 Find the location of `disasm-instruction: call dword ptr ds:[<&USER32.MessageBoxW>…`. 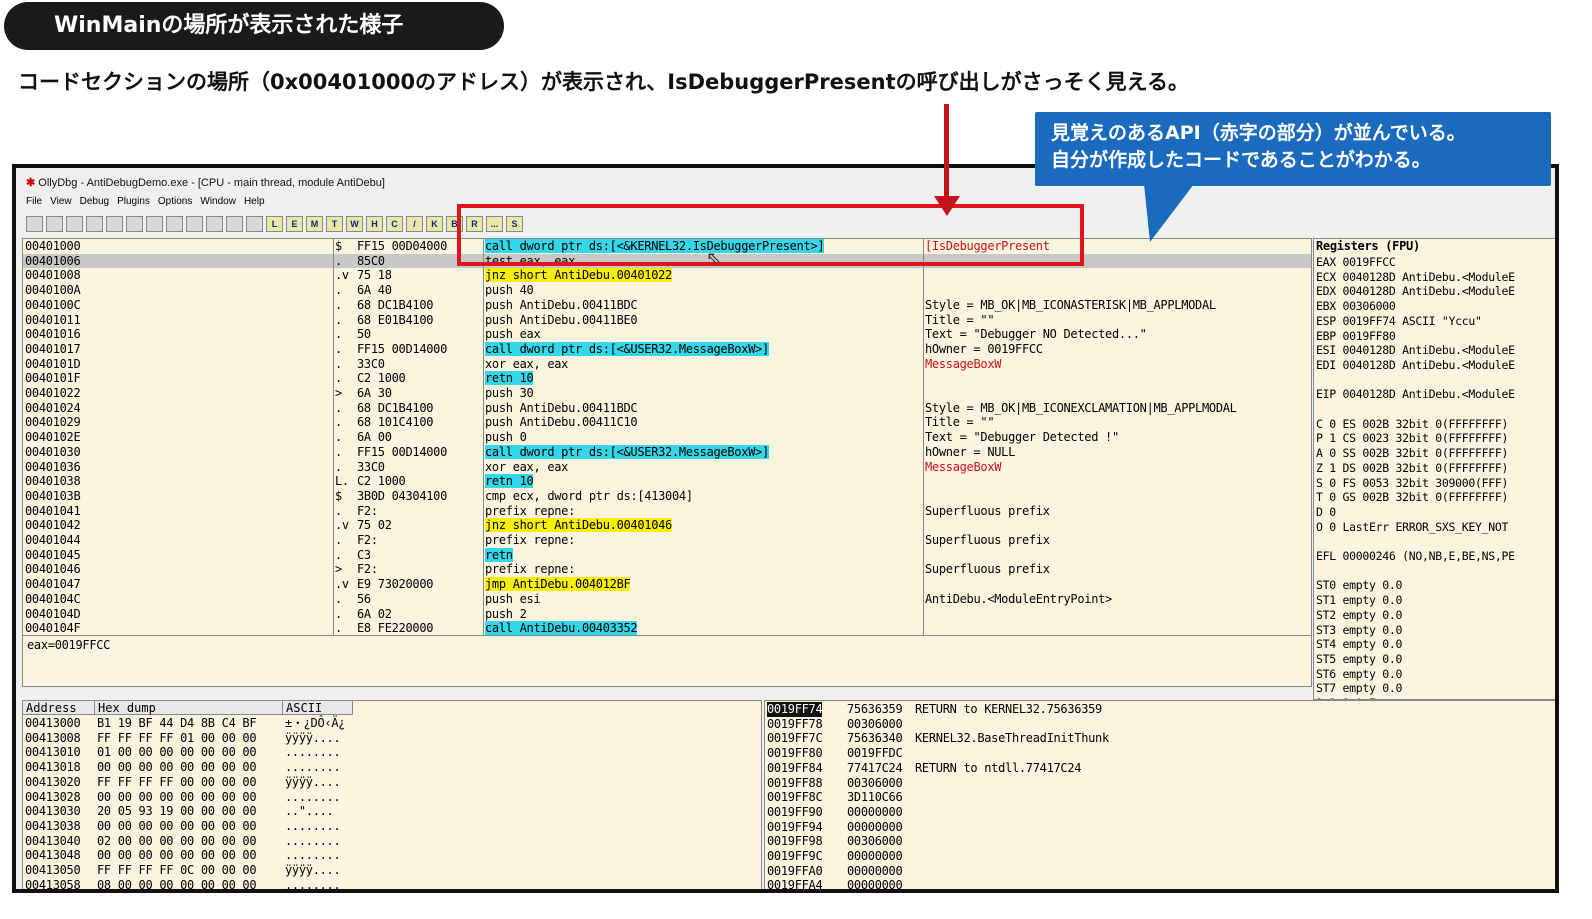

disasm-instruction: call dword ptr ds:[<&USER32.MessageBoxW>… is located at coordinates (627, 349).